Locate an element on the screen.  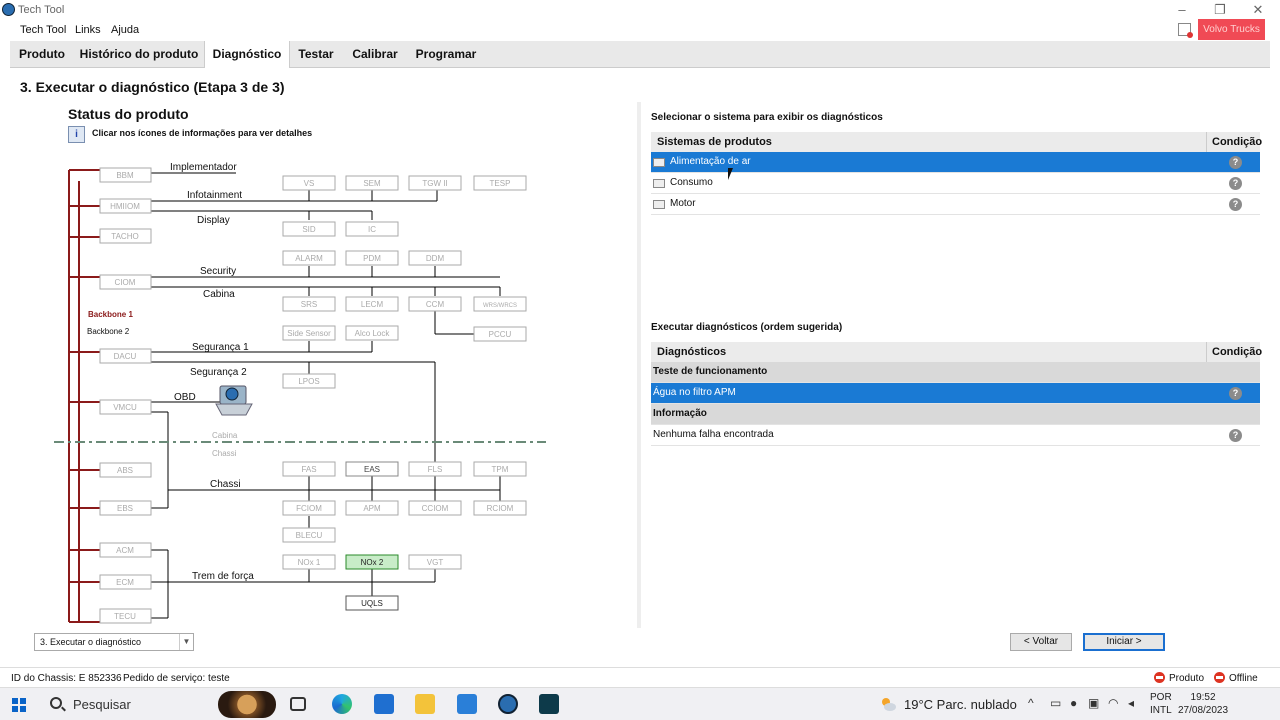
node-side-sensor: Side Sensor is located at coordinates (309, 333).